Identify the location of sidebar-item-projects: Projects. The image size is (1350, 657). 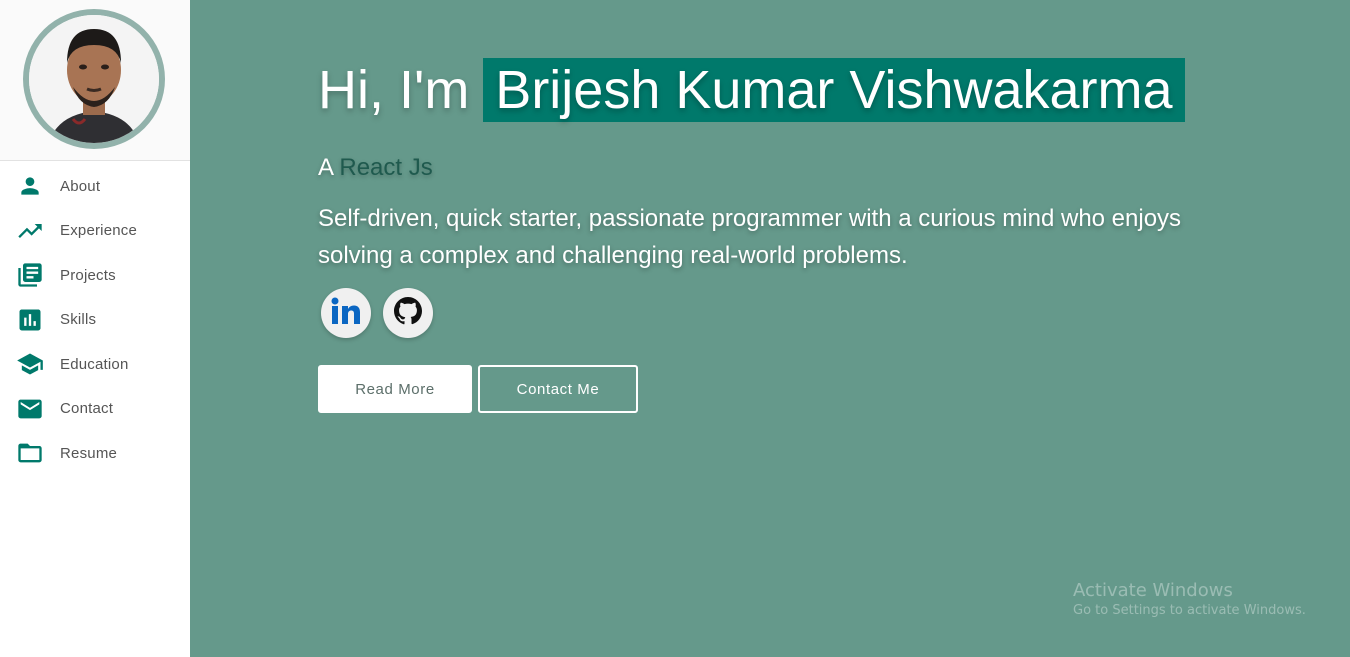
(95, 275).